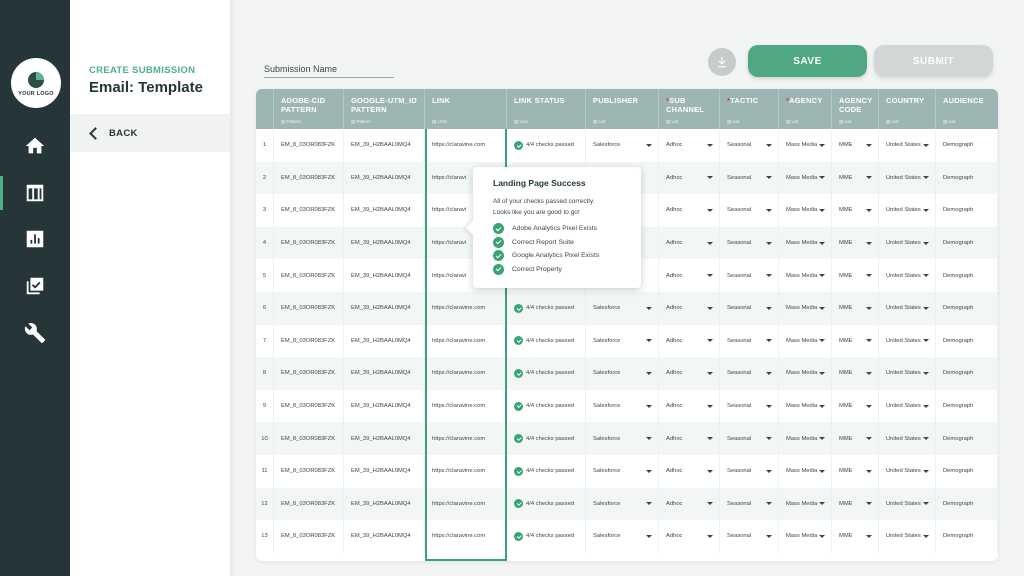  I want to click on submit-button: SUBMIT, so click(933, 61).